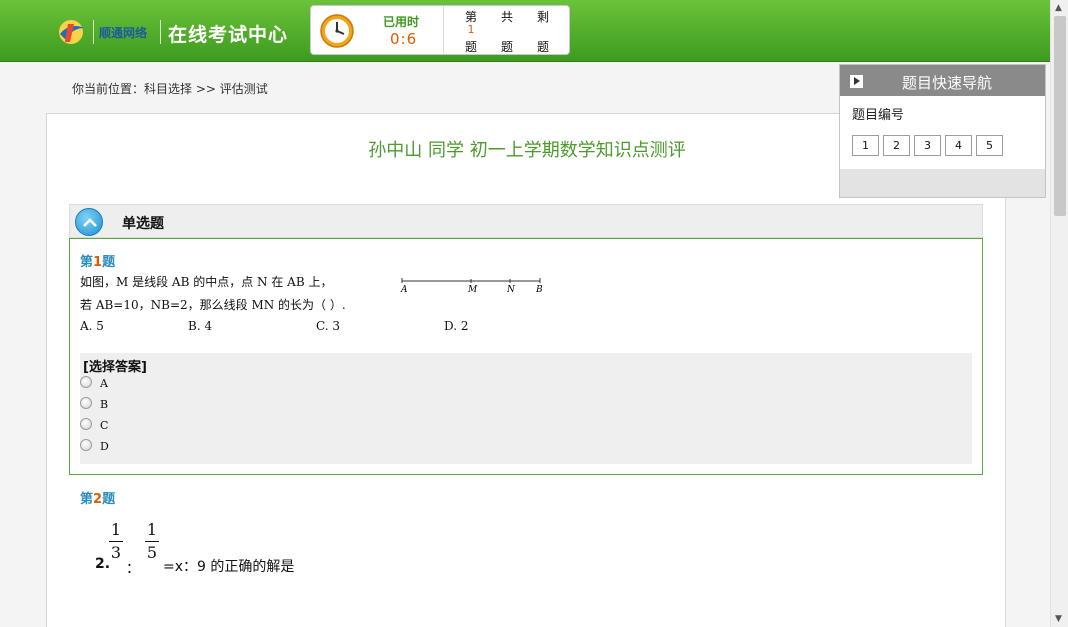 This screenshot has height=627, width=1068. I want to click on brand-name: 顺通网络, so click(123, 33).